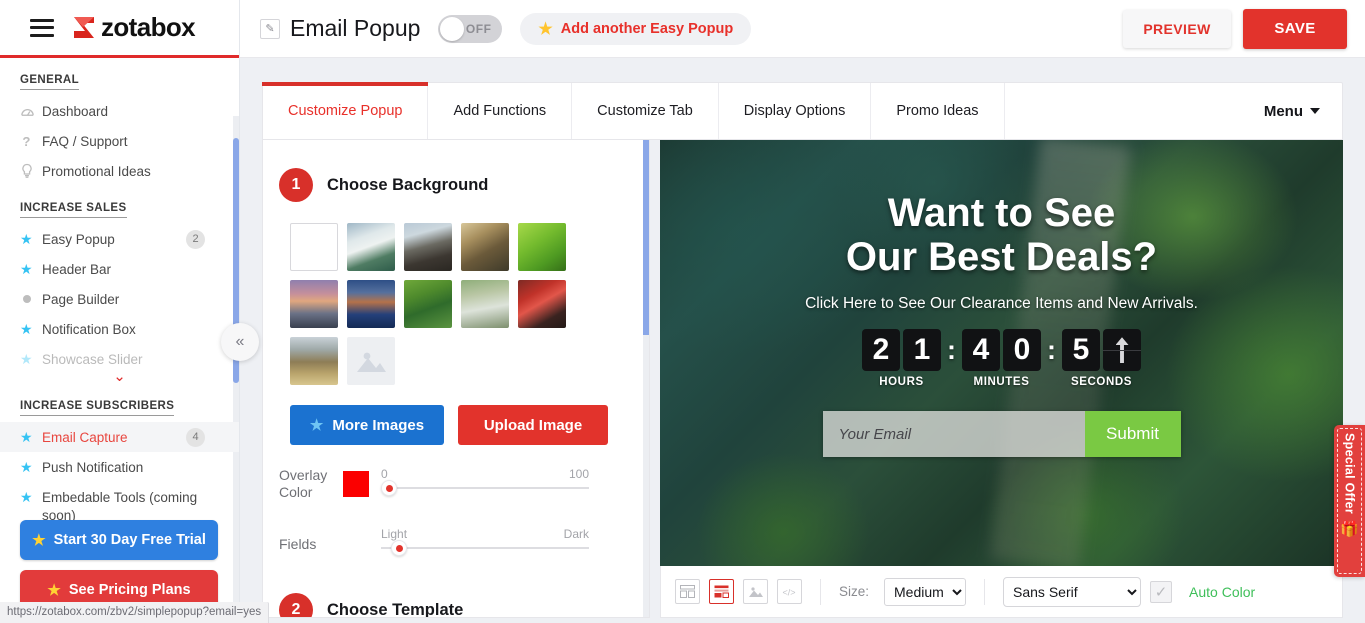 Image resolution: width=1365 pixels, height=623 pixels. Describe the element at coordinates (314, 361) in the screenshot. I see `background-thumb-mountain-valley` at that location.